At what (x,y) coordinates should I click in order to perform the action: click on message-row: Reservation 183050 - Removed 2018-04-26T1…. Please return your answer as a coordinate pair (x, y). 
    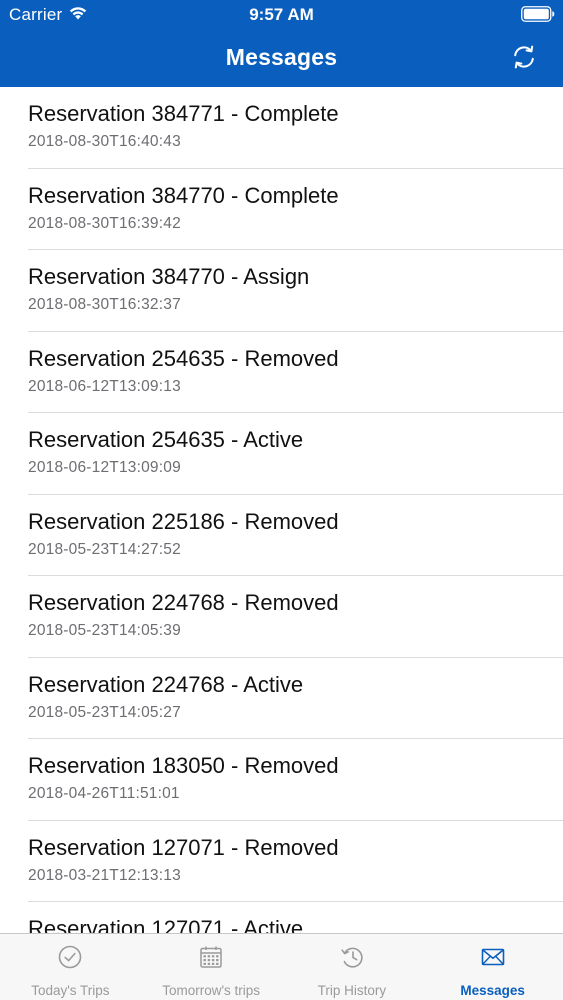
    Looking at the image, I should click on (281, 780).